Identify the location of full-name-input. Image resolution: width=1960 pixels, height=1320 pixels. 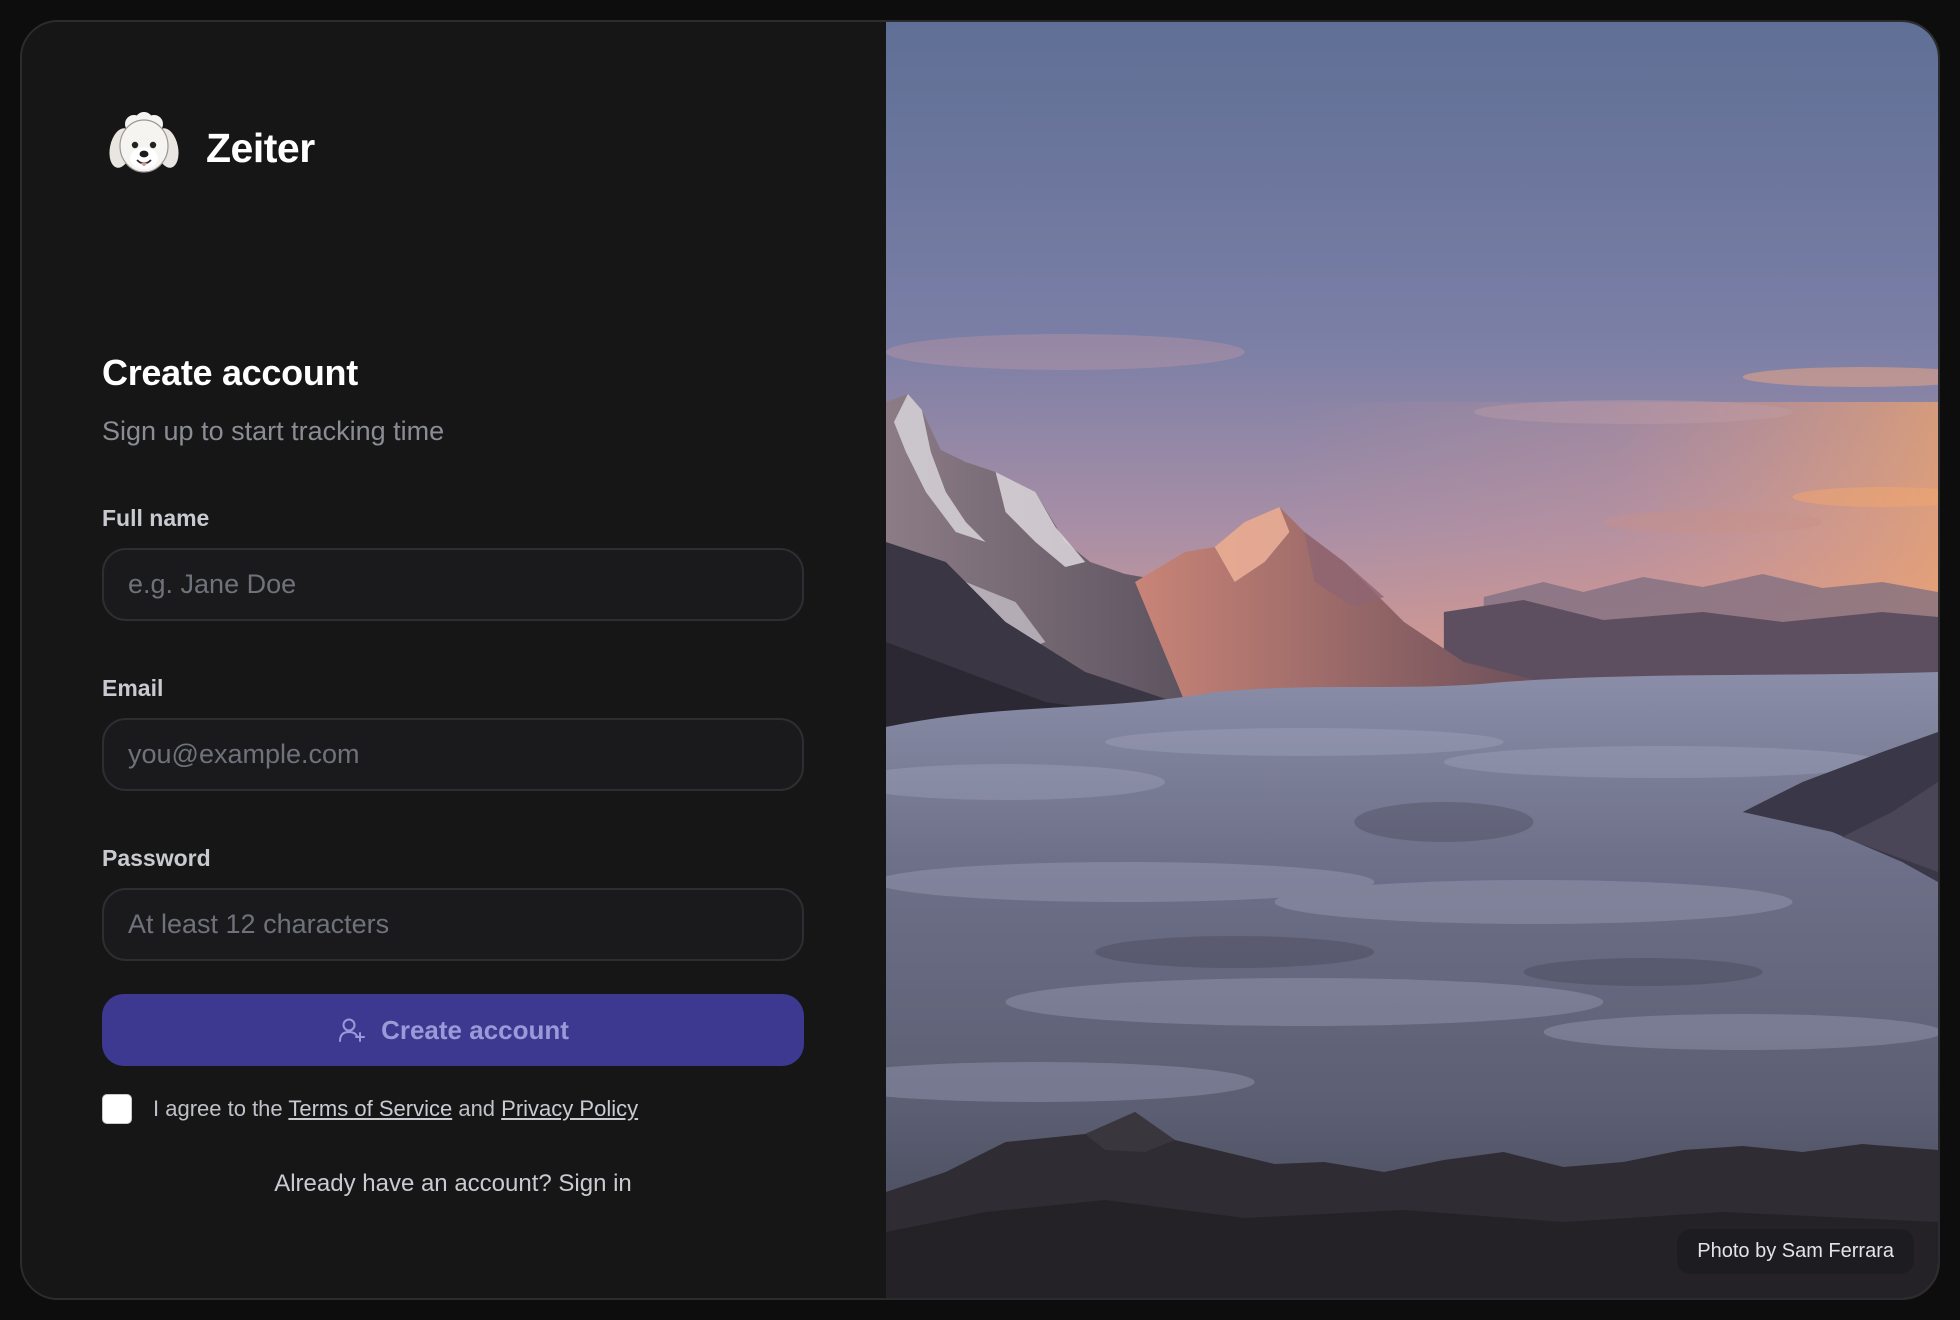
(453, 584).